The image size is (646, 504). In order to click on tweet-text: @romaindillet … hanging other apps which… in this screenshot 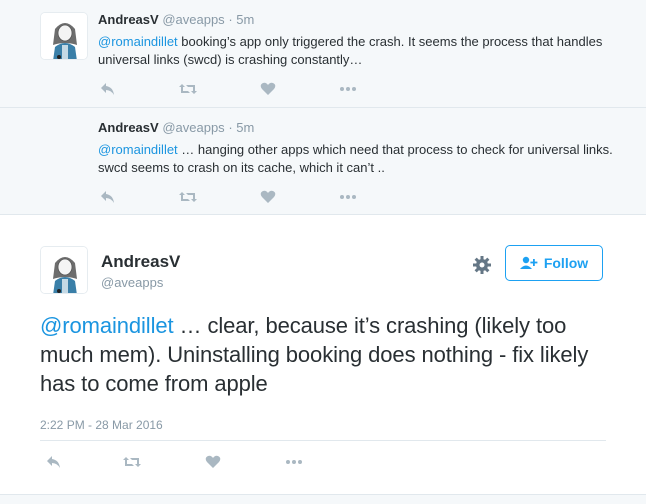, I will do `click(358, 159)`.